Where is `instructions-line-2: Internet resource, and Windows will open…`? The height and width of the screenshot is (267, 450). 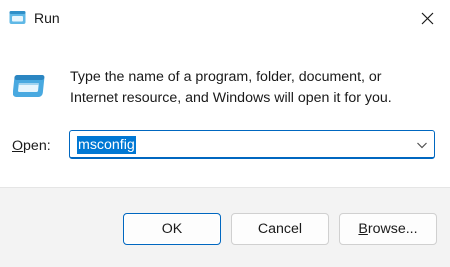 instructions-line-2: Internet resource, and Windows will open… is located at coordinates (231, 98).